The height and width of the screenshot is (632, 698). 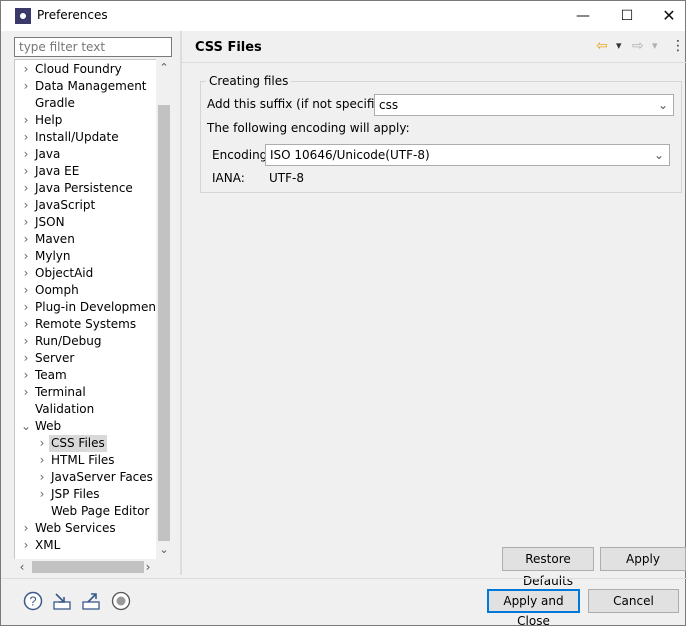 I want to click on tree-item: › Maven, so click(x=93, y=239).